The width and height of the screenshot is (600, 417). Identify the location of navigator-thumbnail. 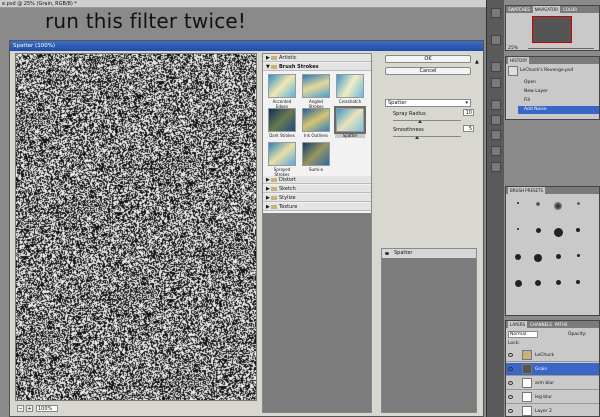
(552, 29).